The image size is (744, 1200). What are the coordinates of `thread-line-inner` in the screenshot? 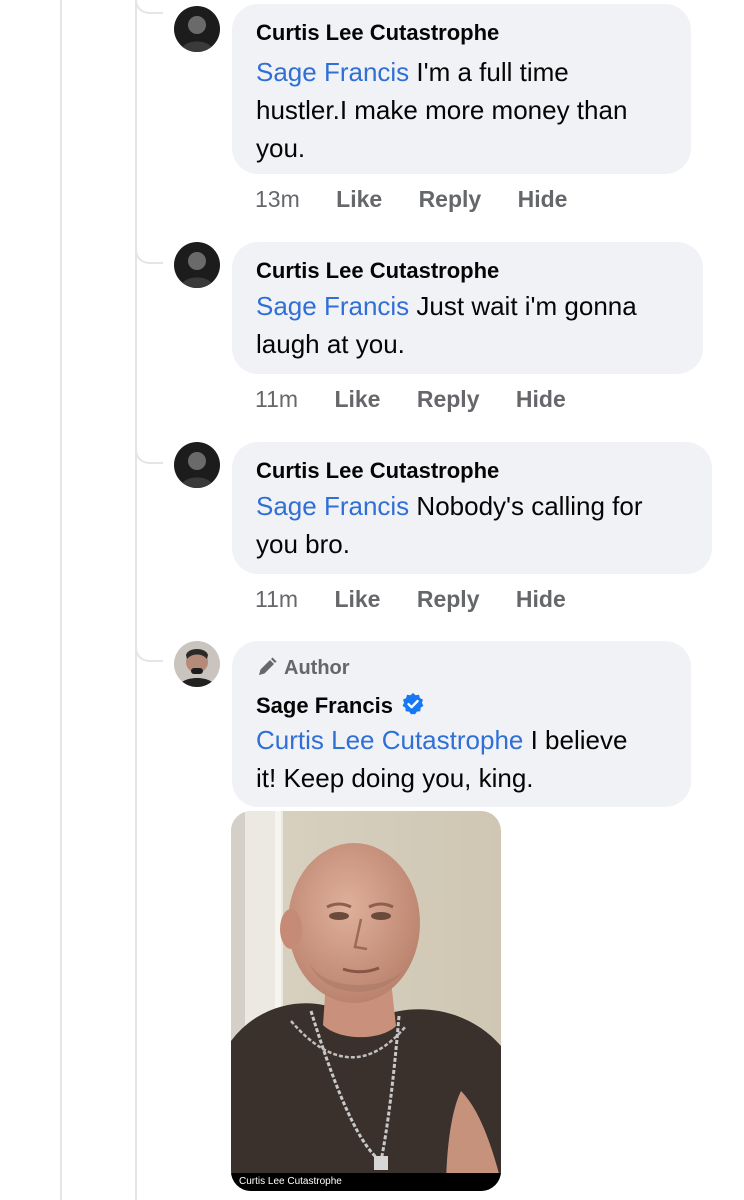 It's located at (136, 600).